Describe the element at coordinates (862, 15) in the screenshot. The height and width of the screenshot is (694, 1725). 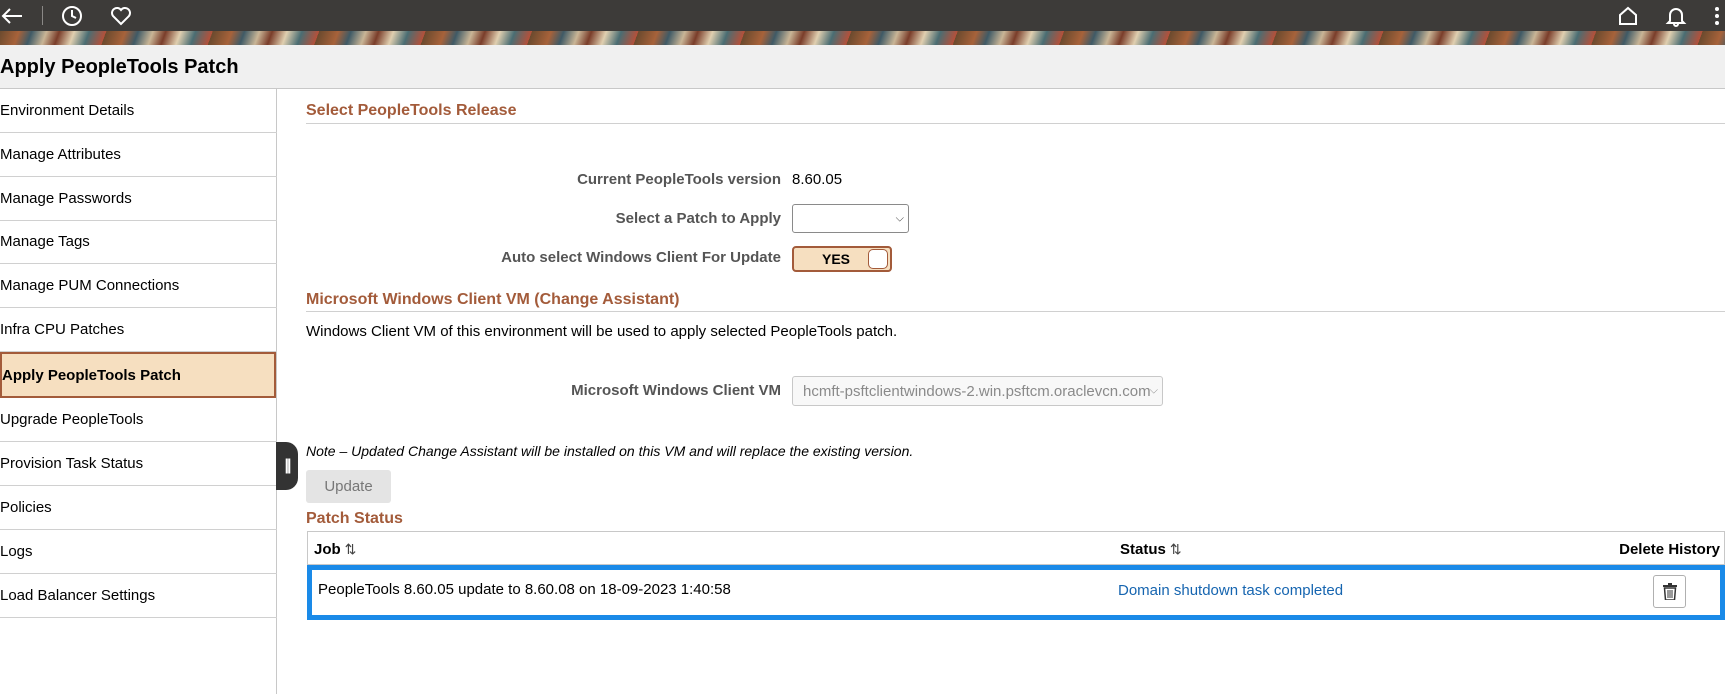
I see `top-navigation-bar` at that location.